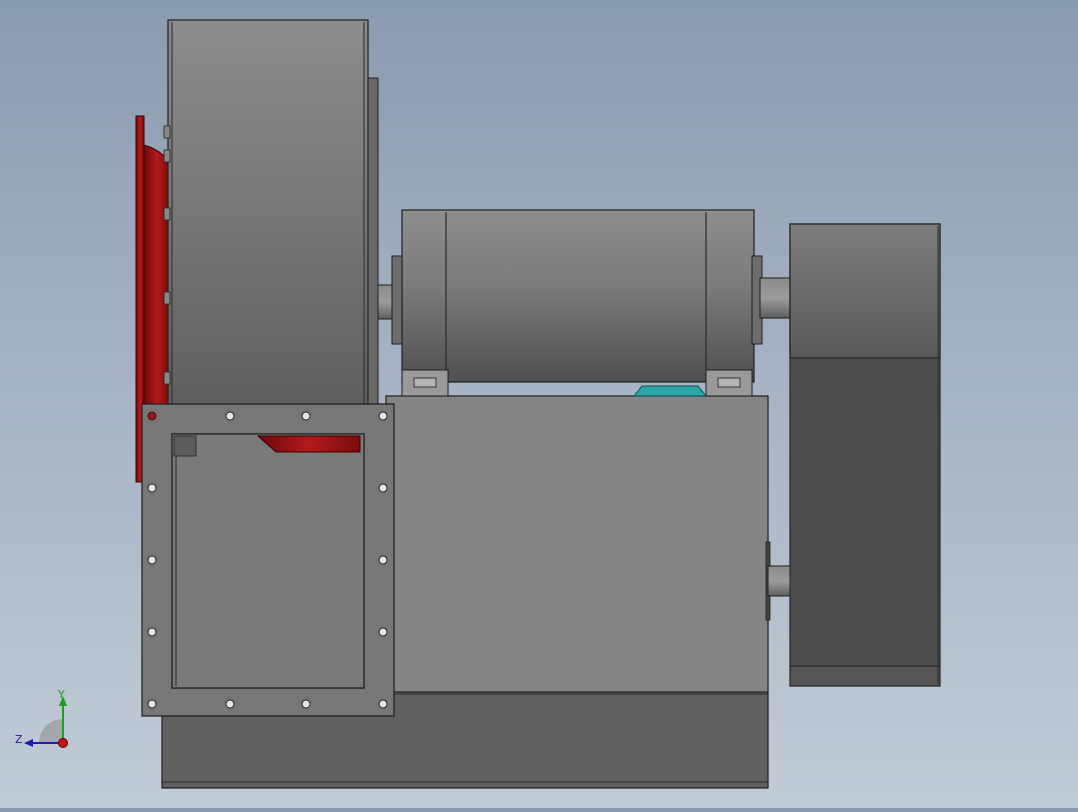  What do you see at coordinates (854, 455) in the screenshot?
I see `belt-guard` at bounding box center [854, 455].